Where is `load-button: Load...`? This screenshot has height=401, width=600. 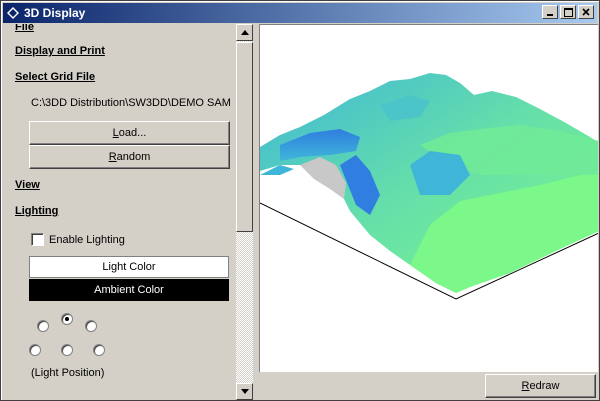 load-button: Load... is located at coordinates (129, 133).